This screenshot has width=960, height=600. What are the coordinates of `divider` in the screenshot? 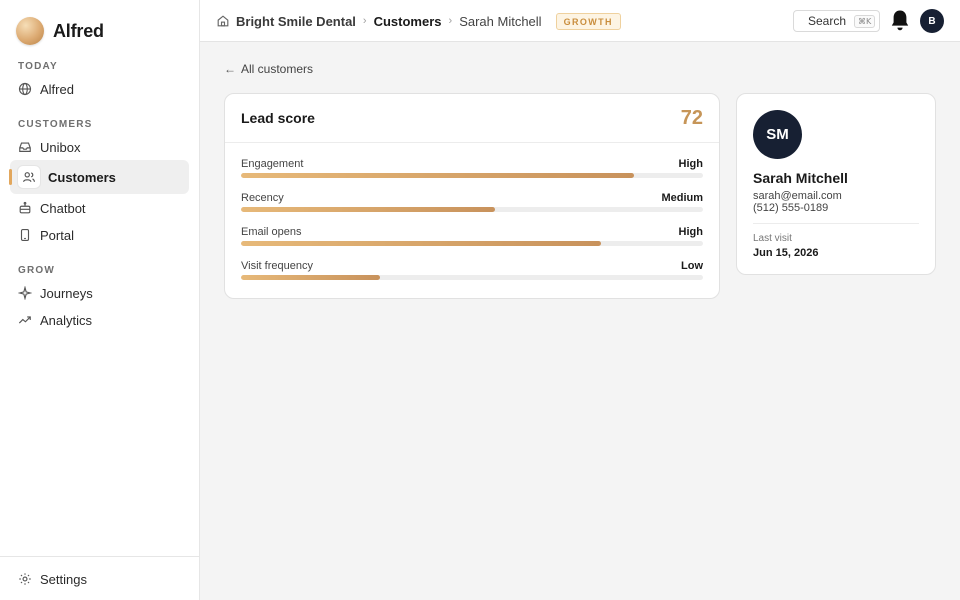 It's located at (836, 223).